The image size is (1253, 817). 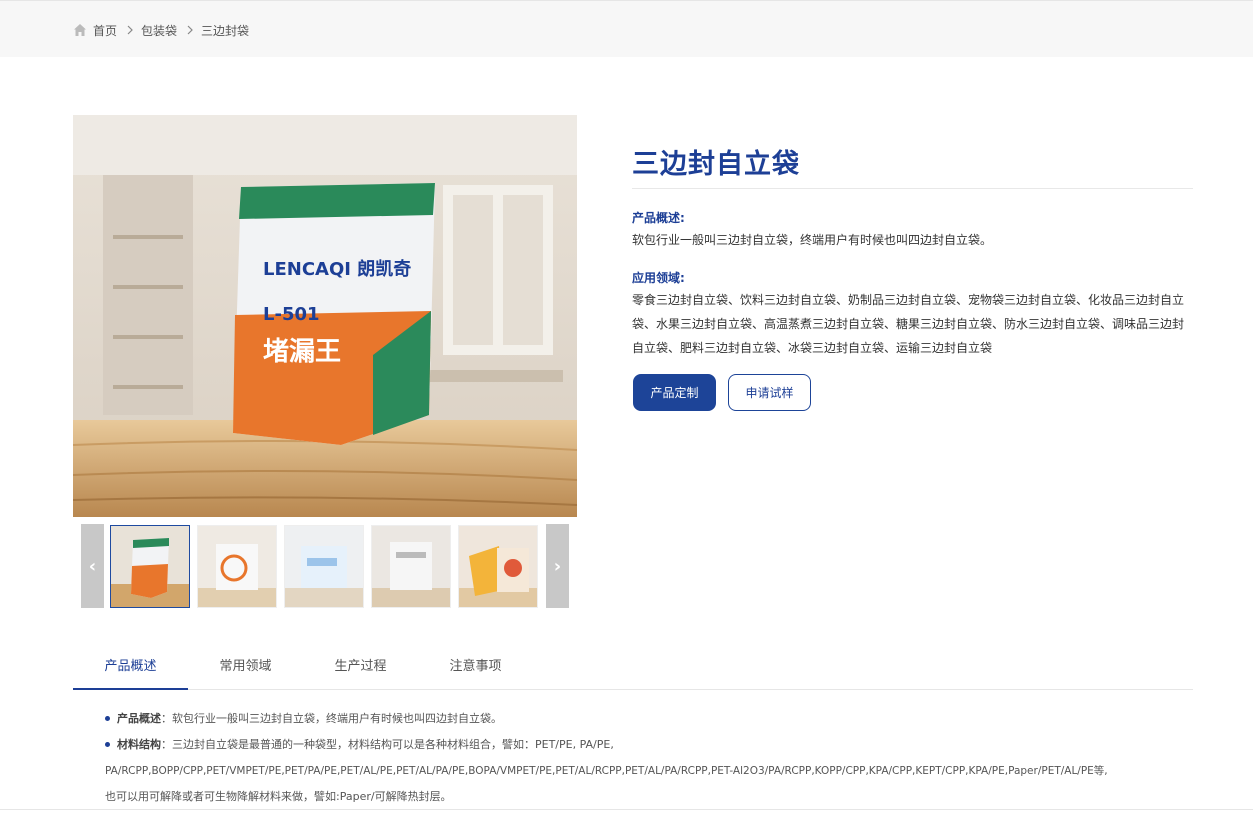 What do you see at coordinates (130, 665) in the screenshot?
I see `tab-overview: 产品概述` at bounding box center [130, 665].